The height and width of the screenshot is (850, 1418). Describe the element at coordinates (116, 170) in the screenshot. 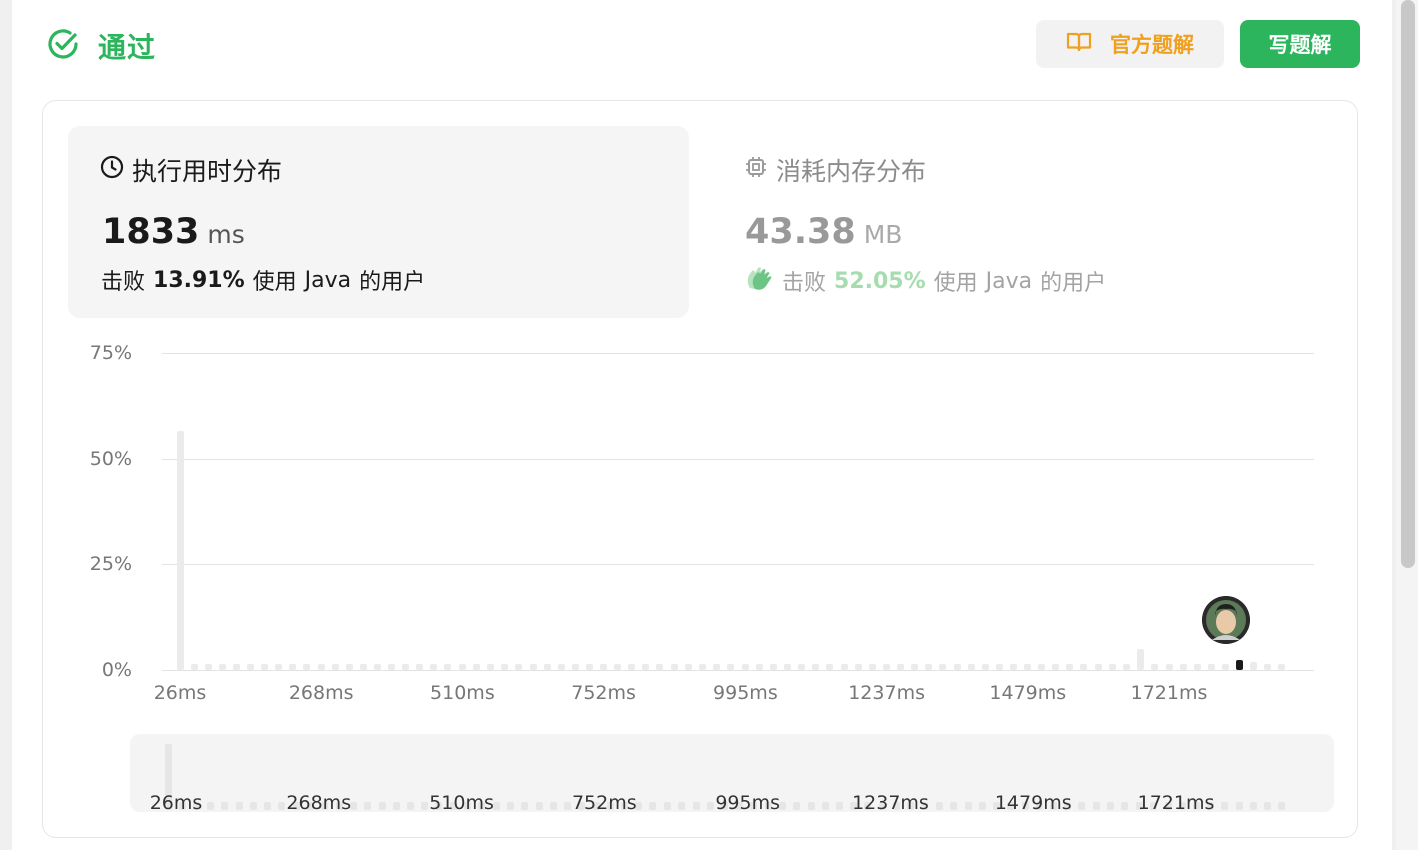

I see `clock-icon` at that location.